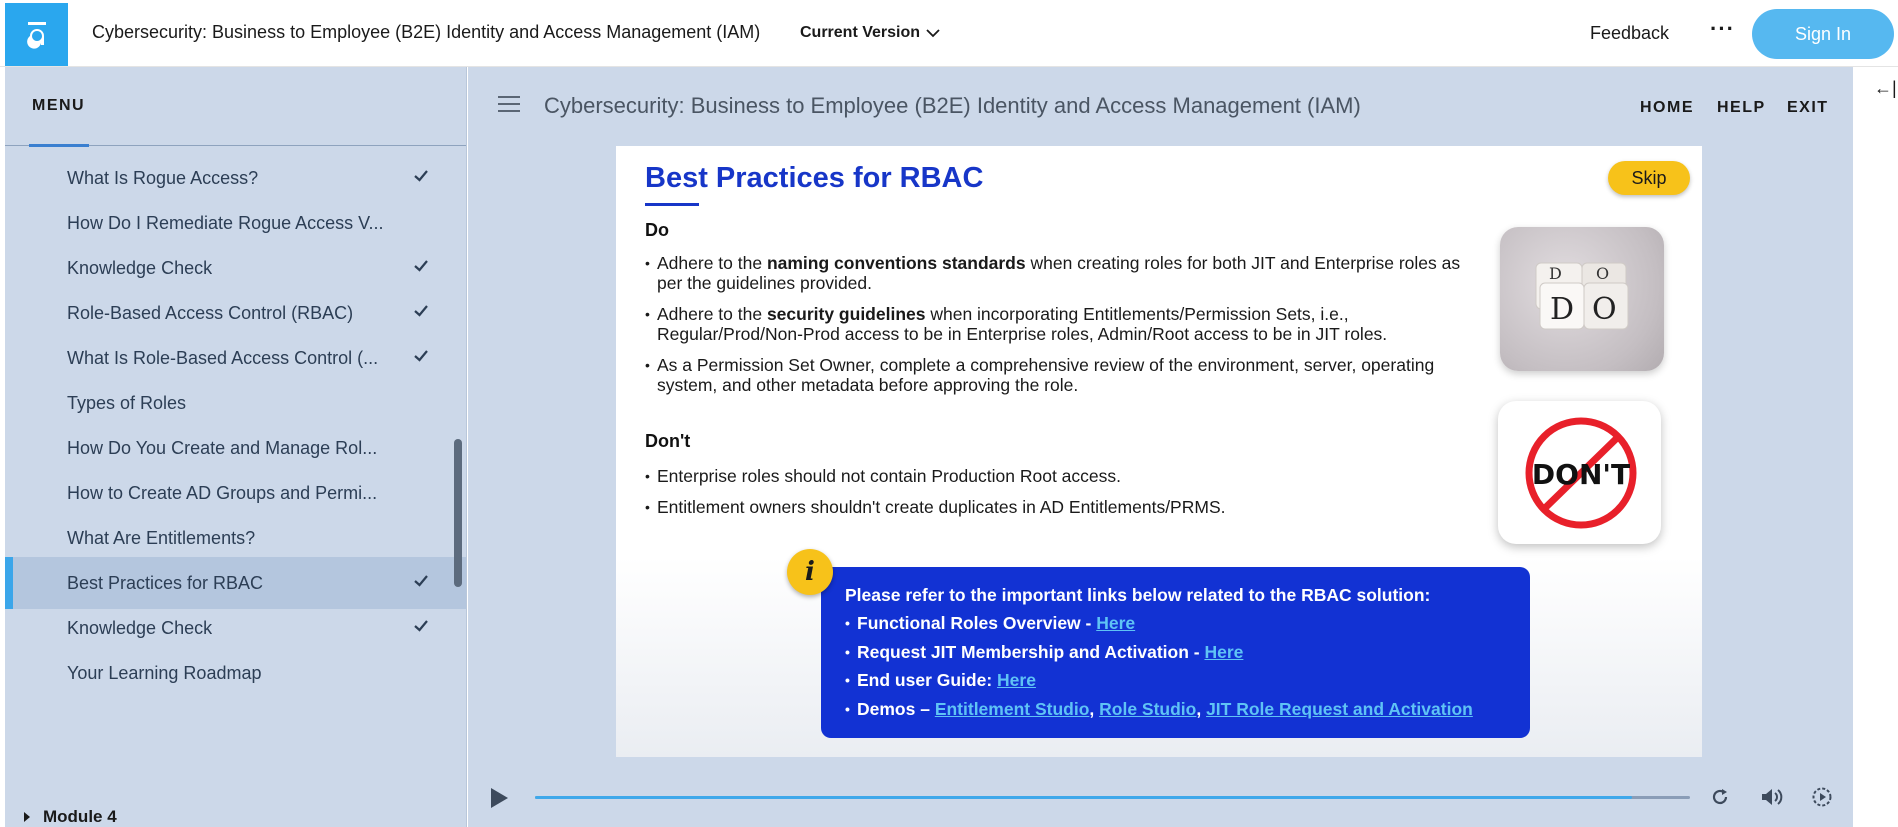 Image resolution: width=1898 pixels, height=827 pixels. What do you see at coordinates (164, 672) in the screenshot?
I see `sidebar-item-label: Your Learning Roadmap` at bounding box center [164, 672].